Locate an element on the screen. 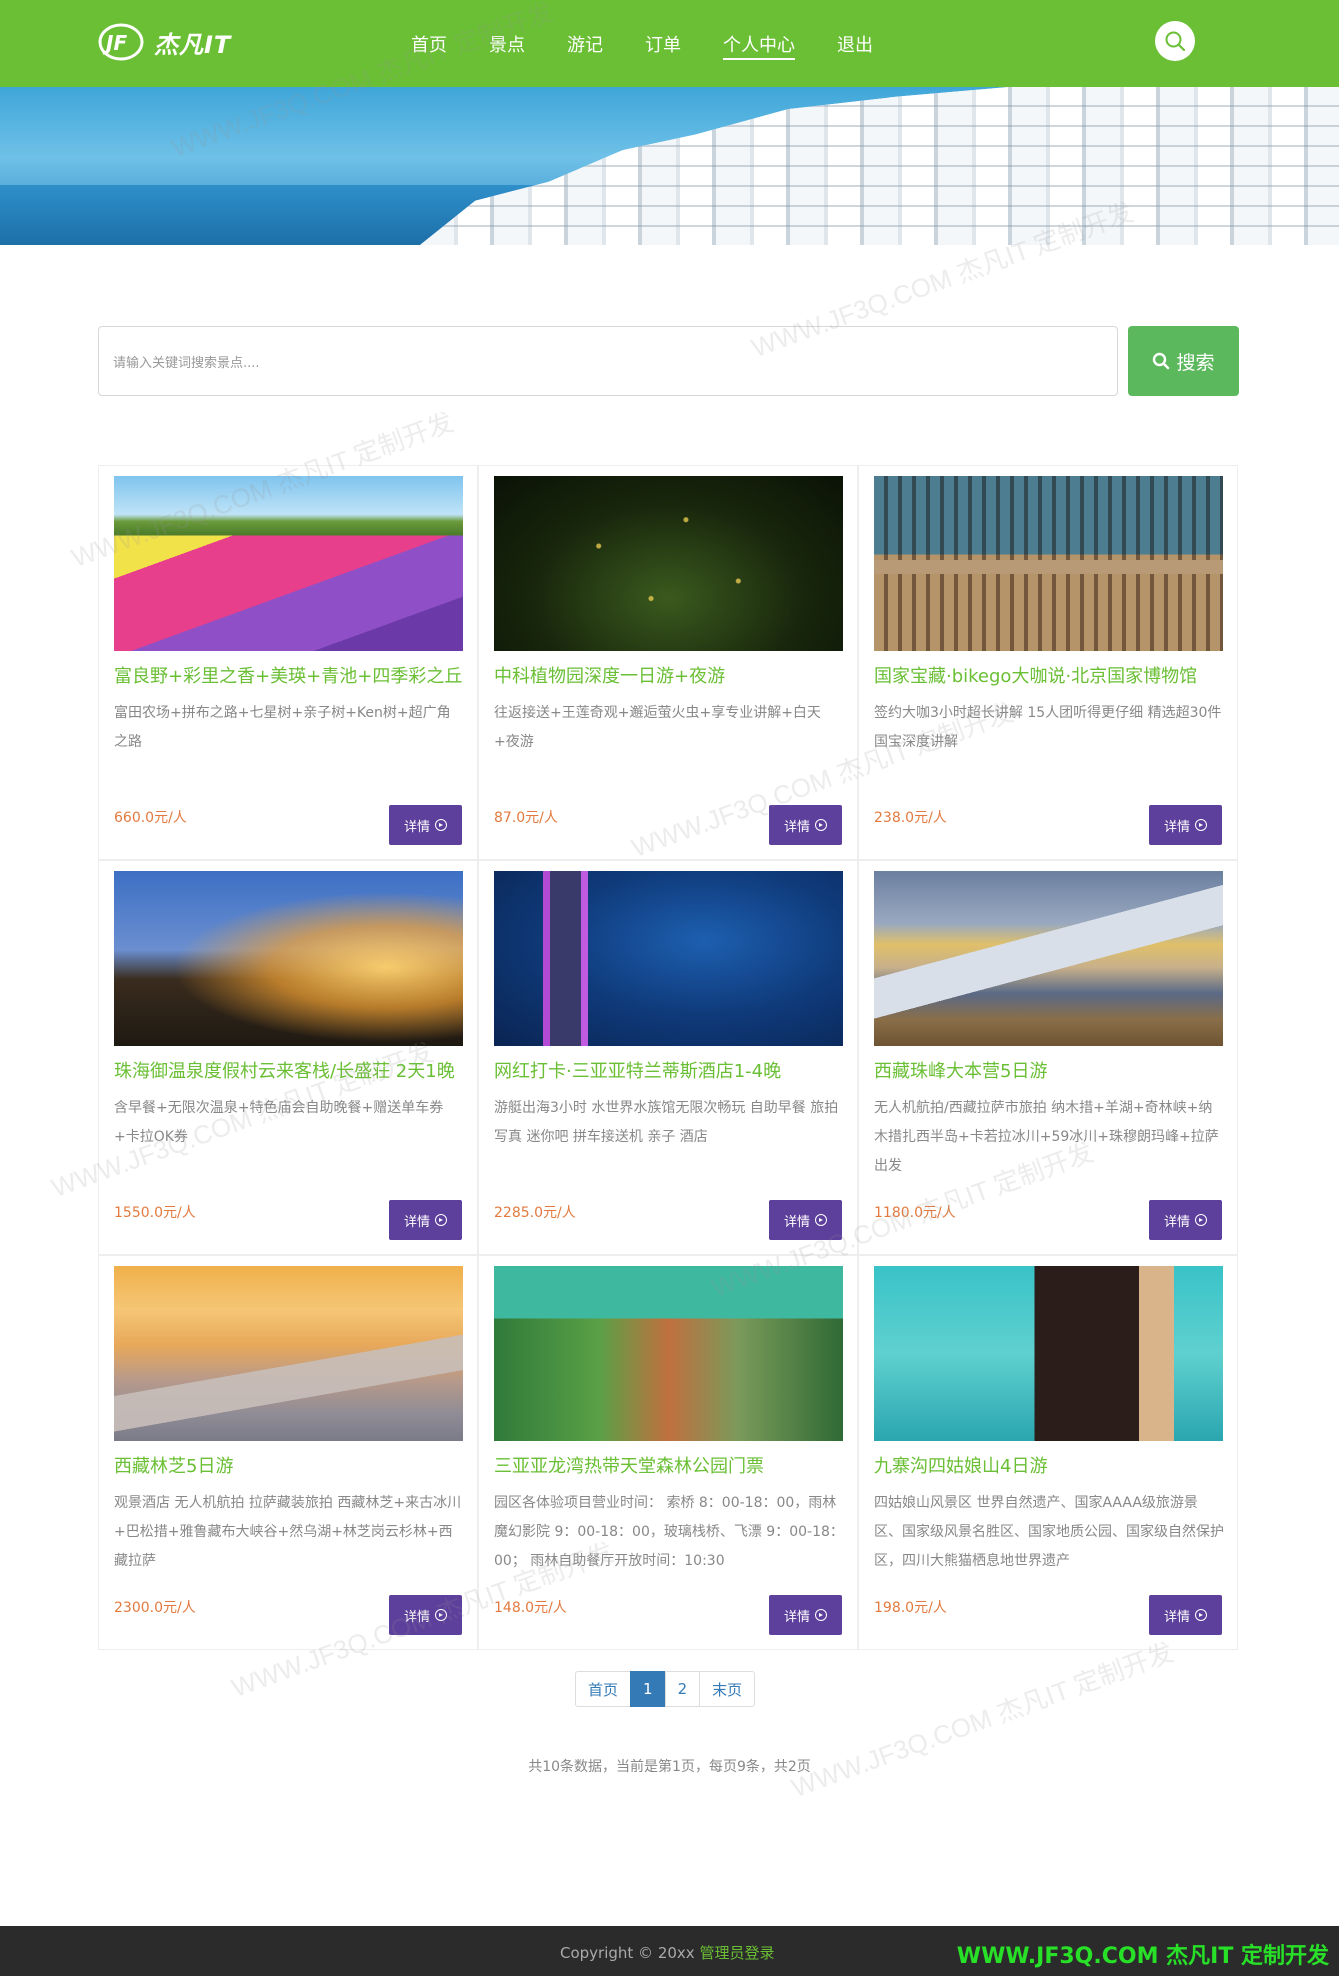 The height and width of the screenshot is (1976, 1339). top-header: JF 杰凡IT 首页 景点 游记 订单 个人中心 退出 is located at coordinates (669, 43).